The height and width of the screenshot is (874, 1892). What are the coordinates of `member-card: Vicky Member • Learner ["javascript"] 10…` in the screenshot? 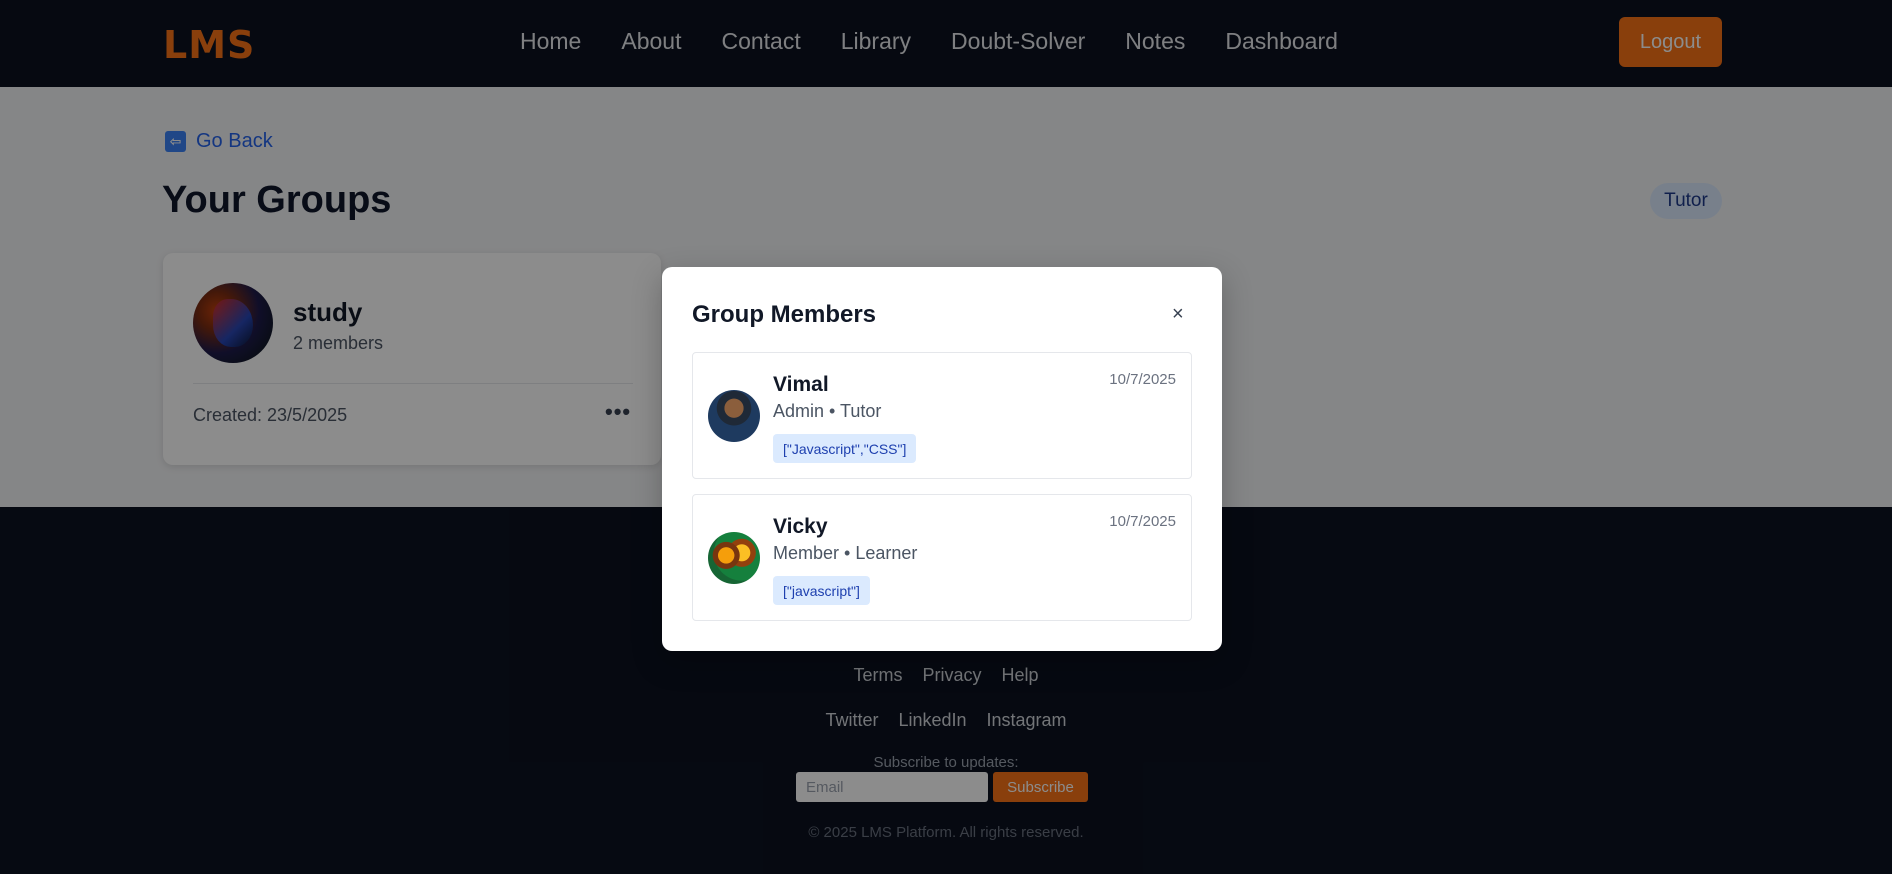 It's located at (942, 557).